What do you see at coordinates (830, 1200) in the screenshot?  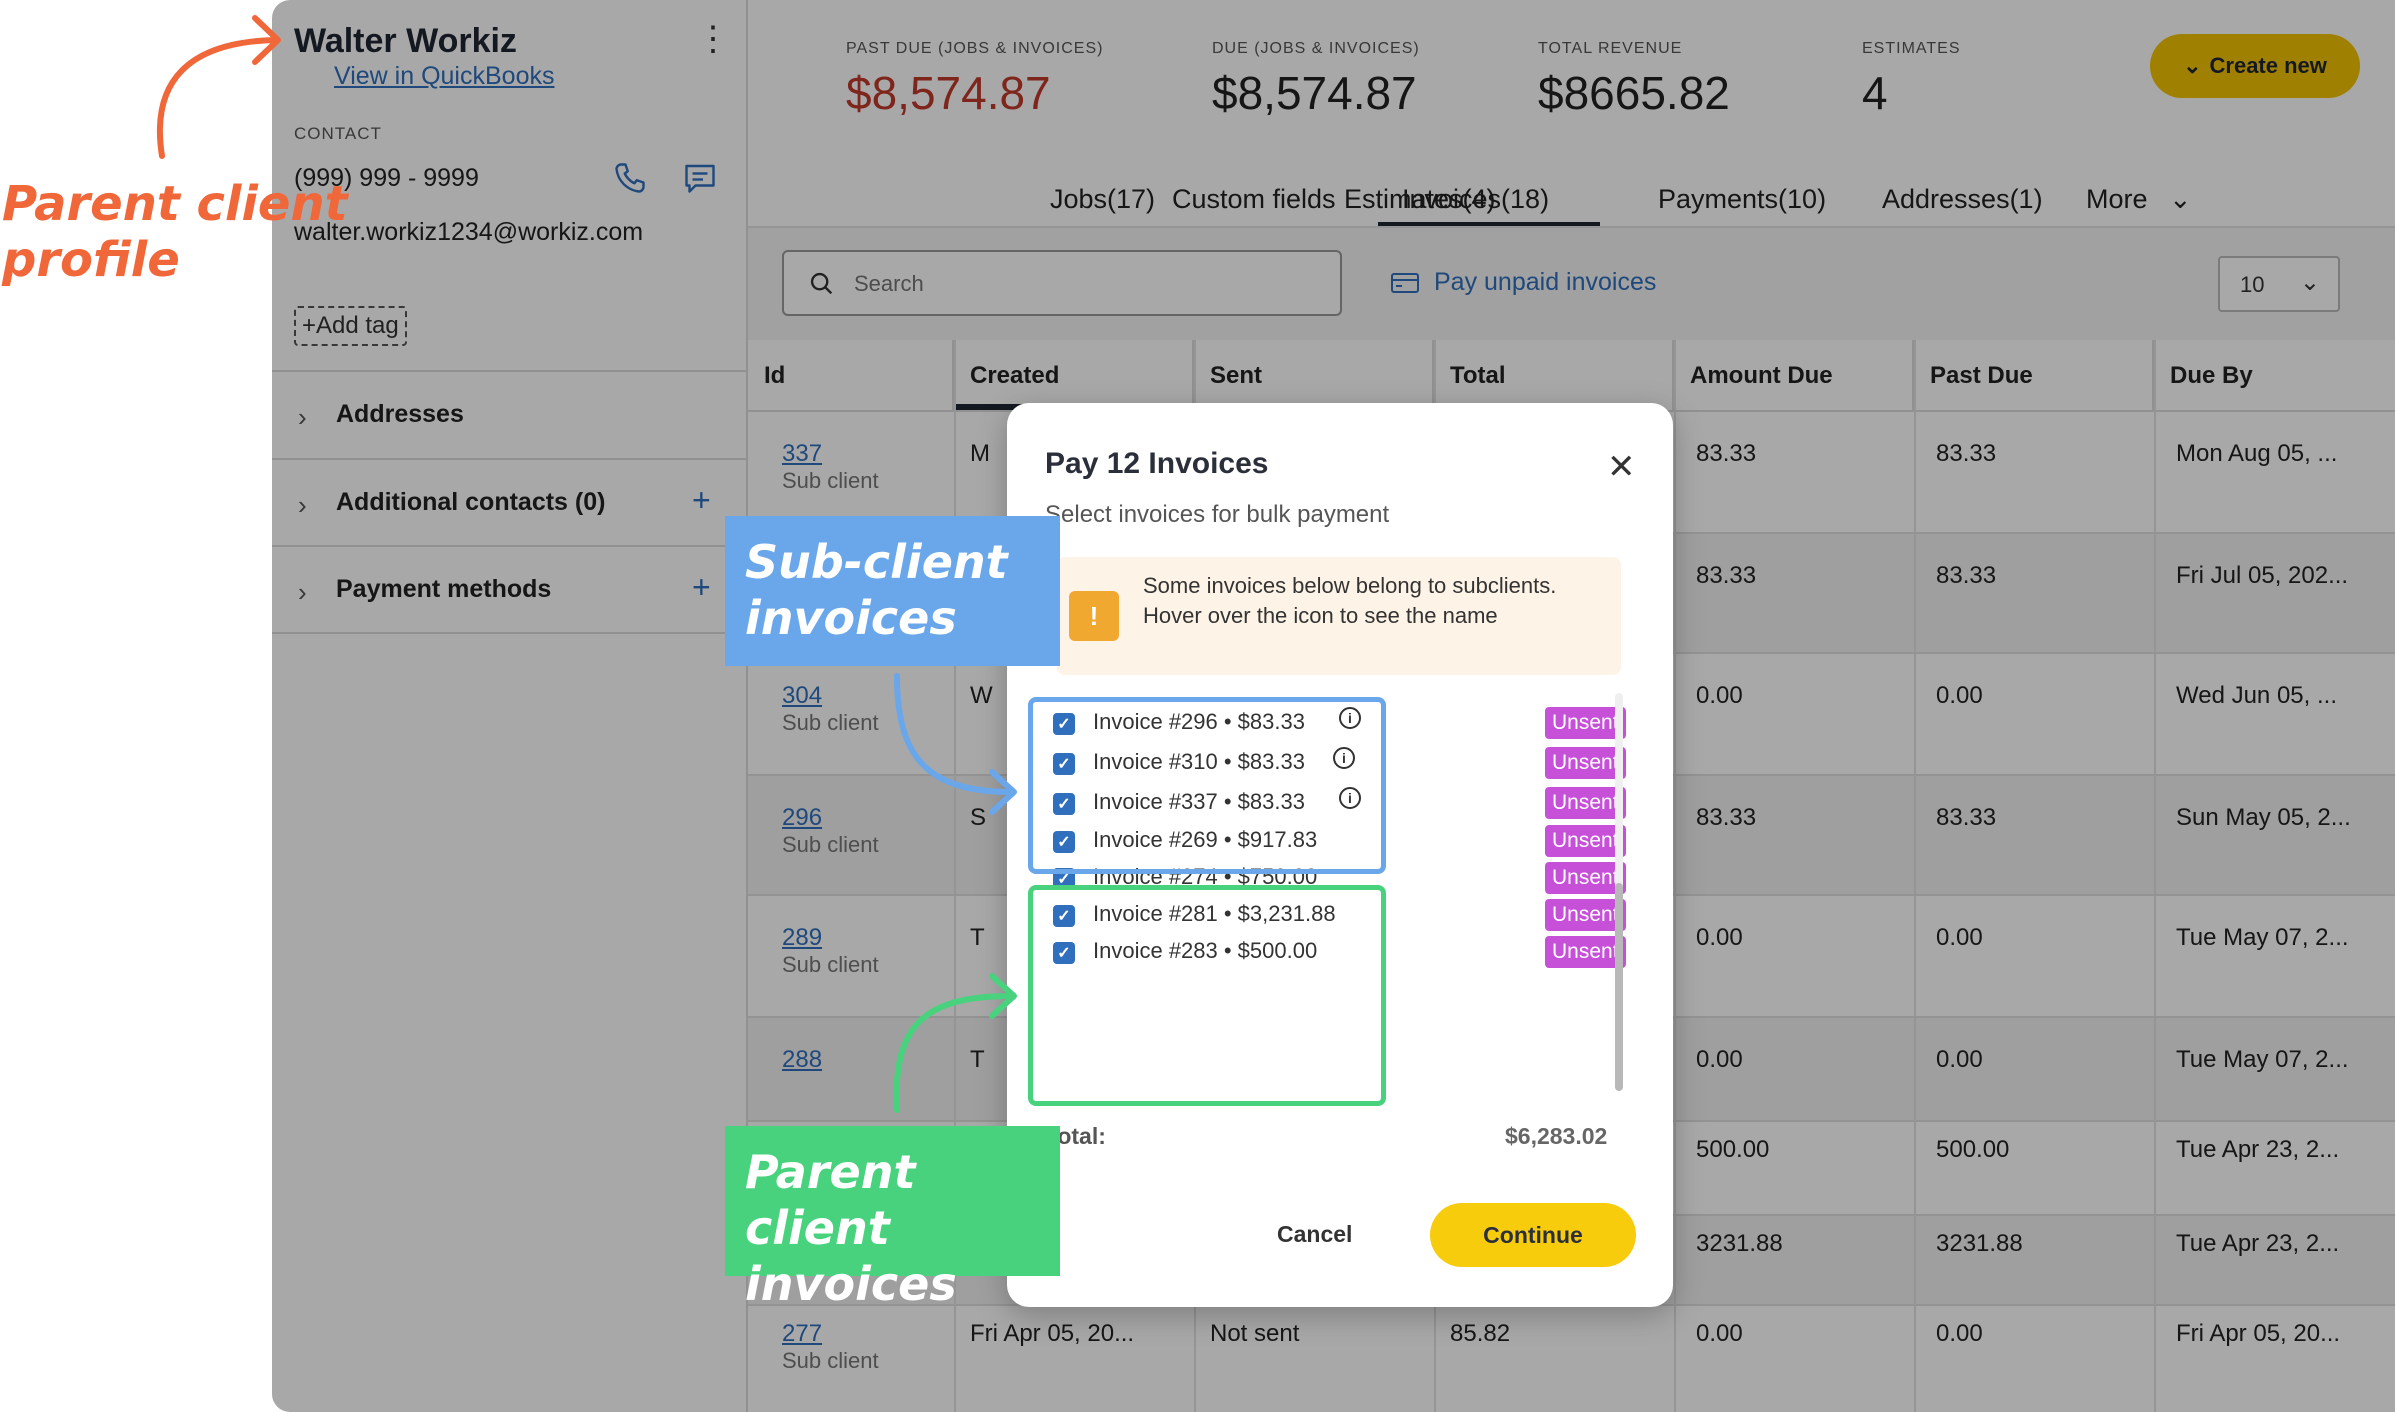 I see `callout-line: Parent client` at bounding box center [830, 1200].